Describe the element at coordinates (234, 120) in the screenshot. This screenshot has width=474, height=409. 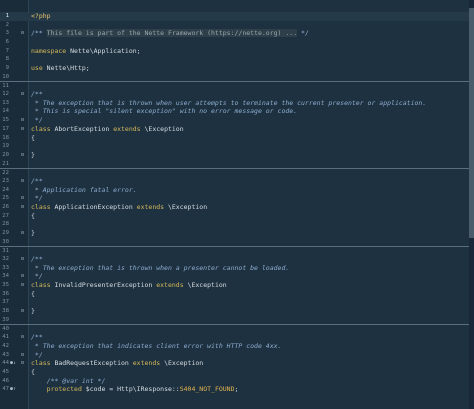
I see `code-line: 15 ⊟ */` at that location.